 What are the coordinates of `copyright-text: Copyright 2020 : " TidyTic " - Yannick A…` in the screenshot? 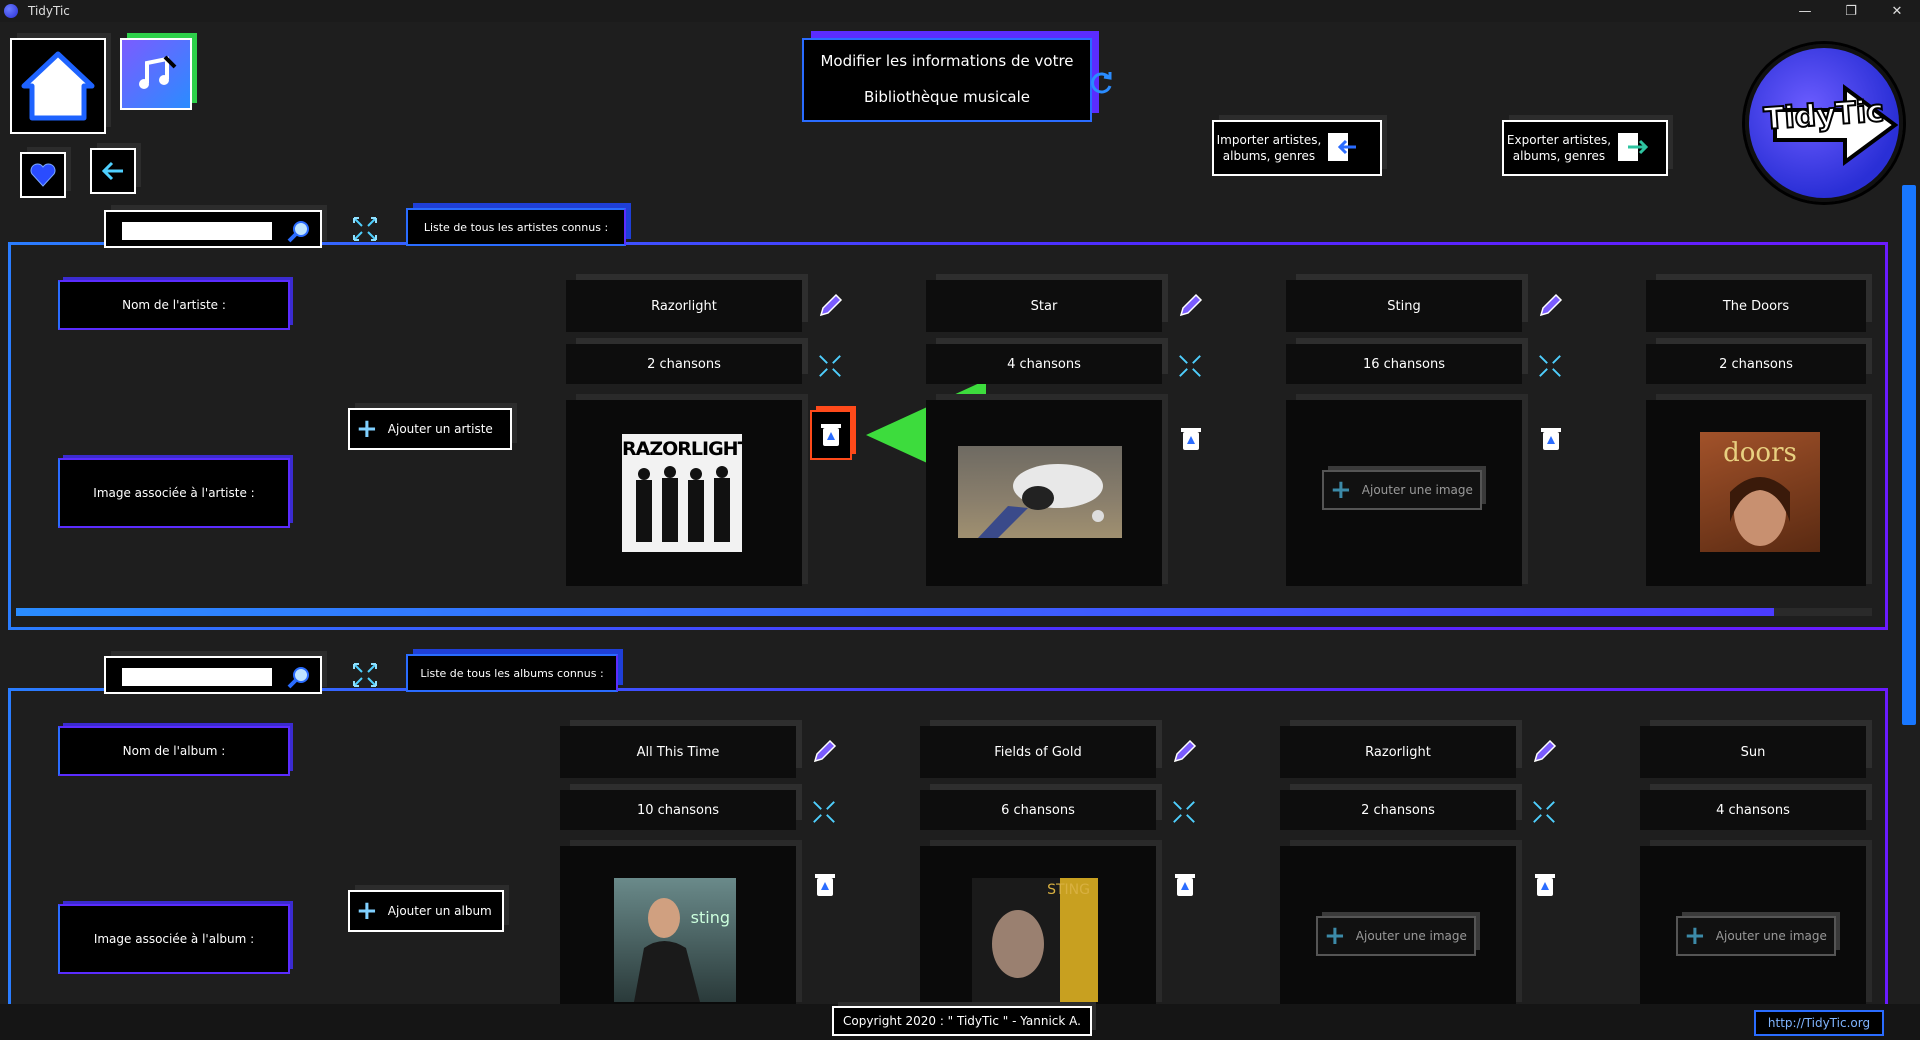 It's located at (962, 1021).